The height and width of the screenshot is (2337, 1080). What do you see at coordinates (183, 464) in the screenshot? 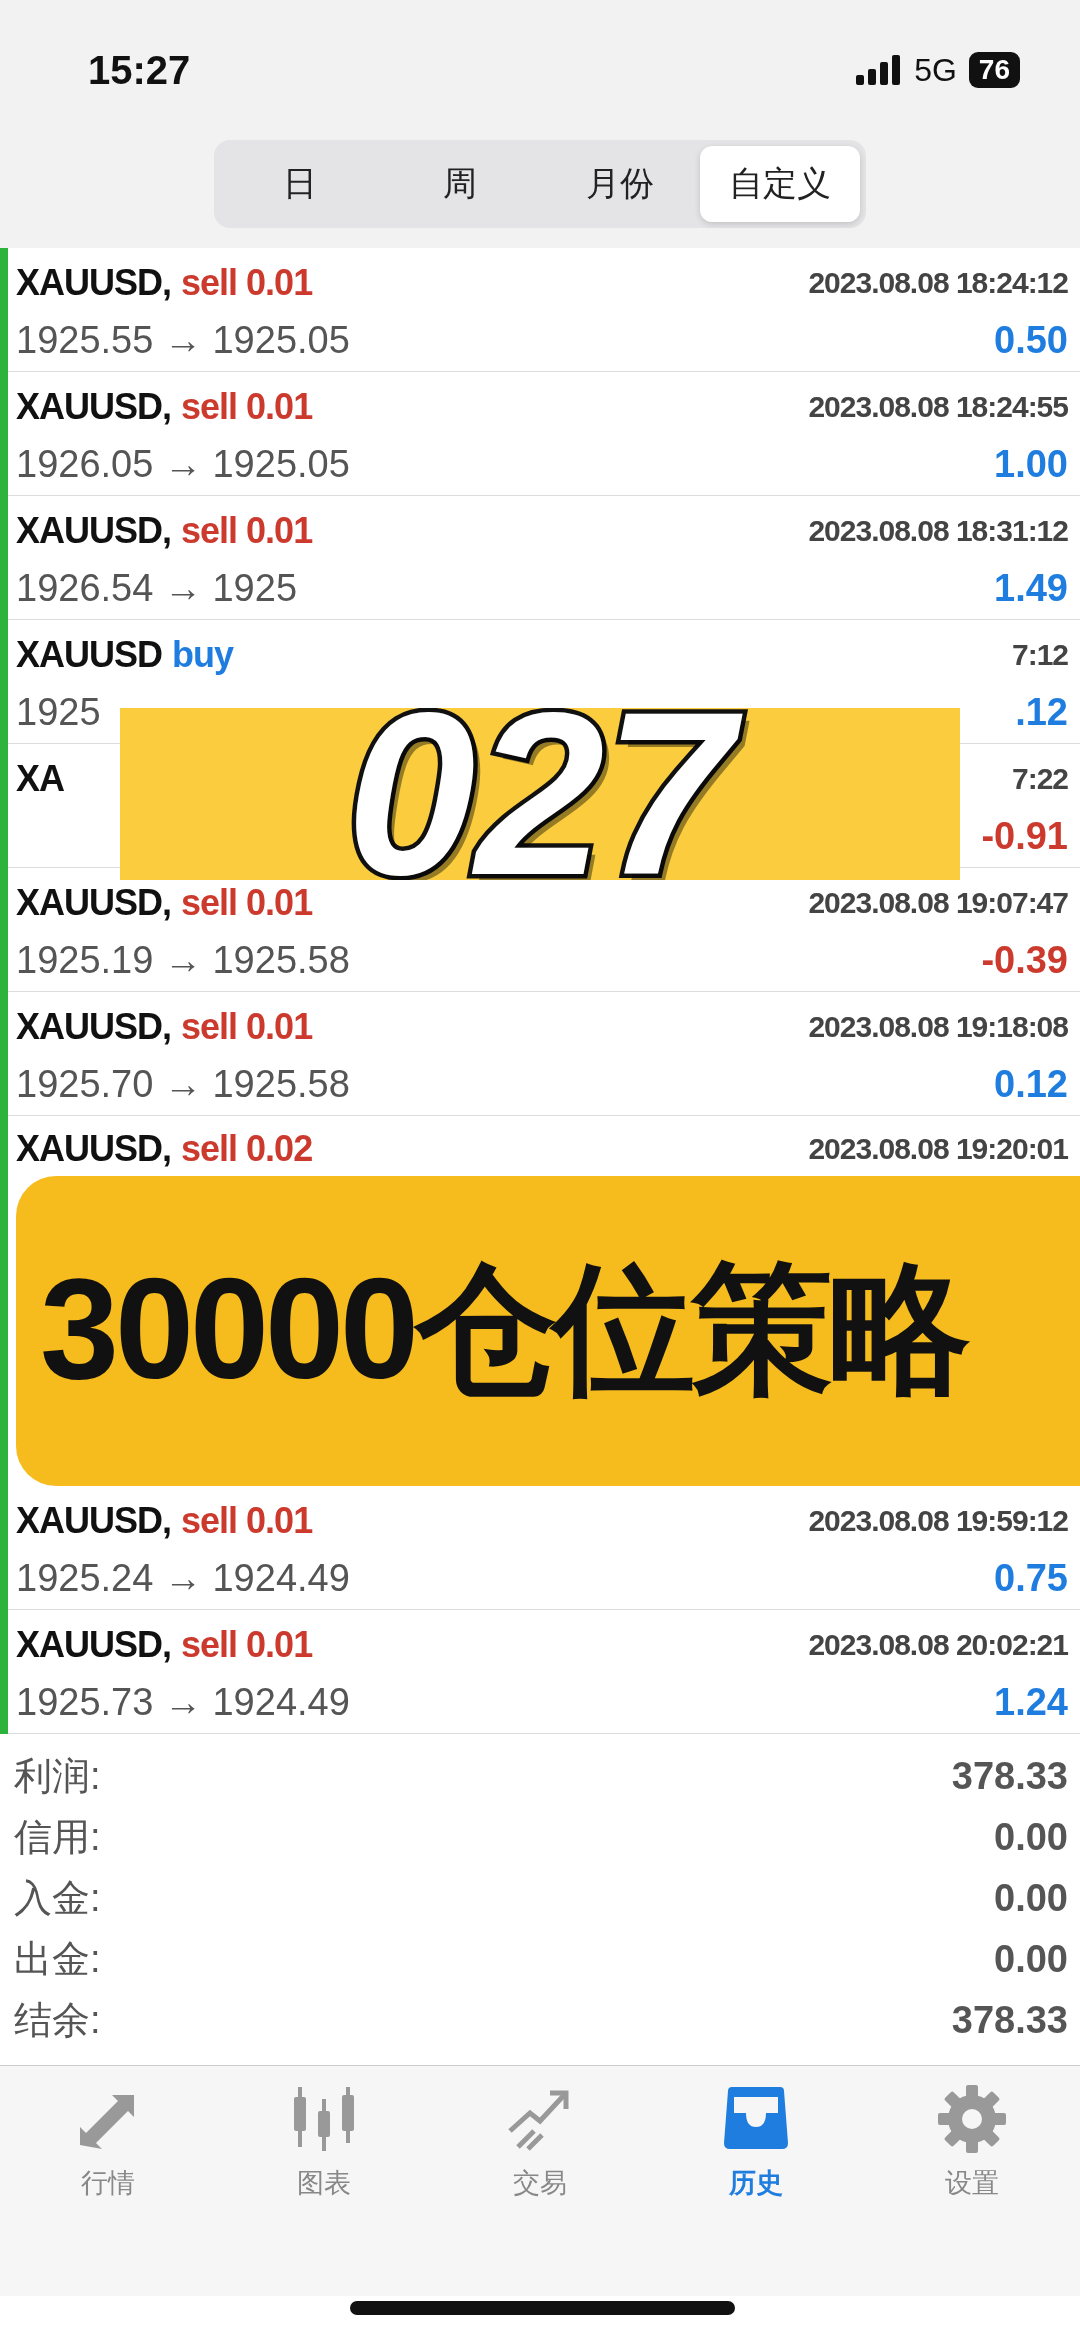
I see `trade-prices: 1926.05 → 1925.05` at bounding box center [183, 464].